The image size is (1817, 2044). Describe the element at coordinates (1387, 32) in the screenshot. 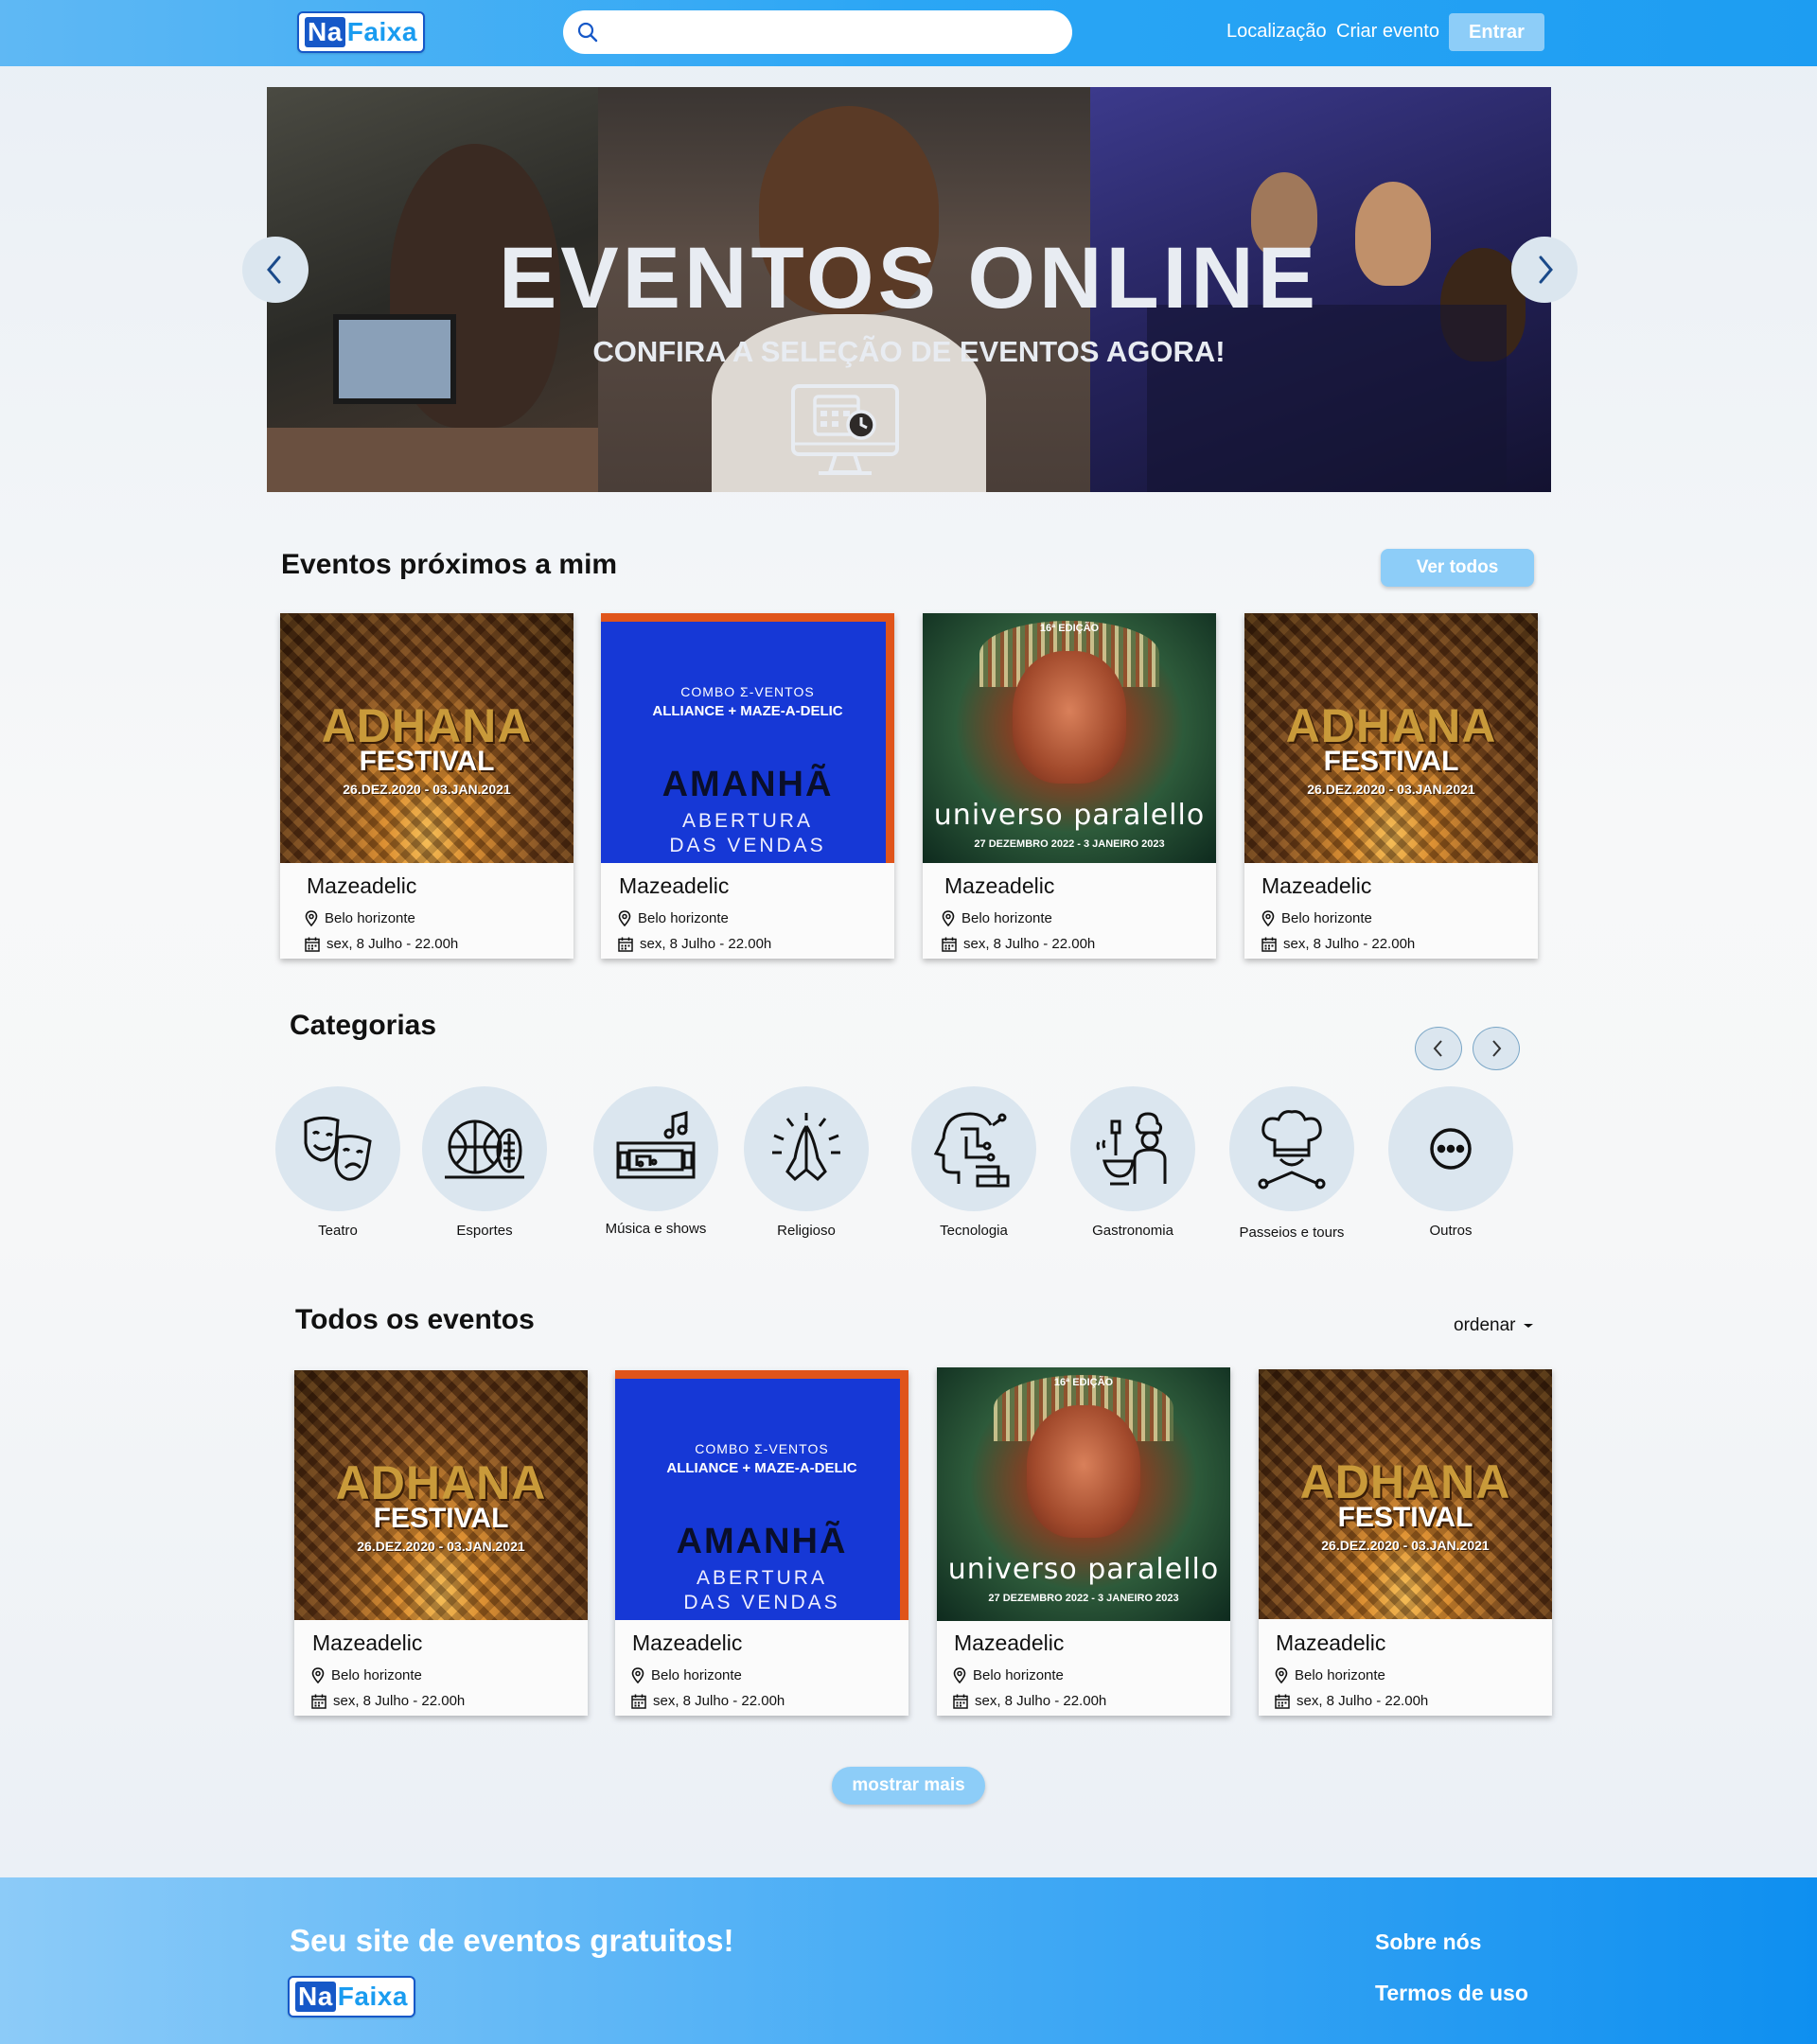

I see `nav-create-event-link: Criar evento` at that location.